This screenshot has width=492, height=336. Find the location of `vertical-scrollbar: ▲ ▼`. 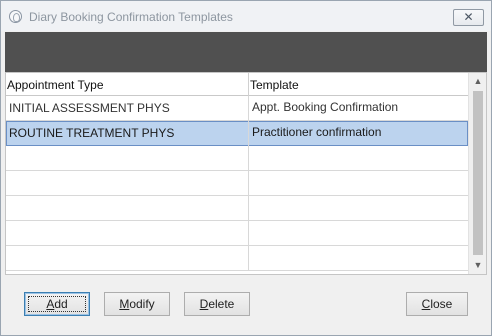

vertical-scrollbar: ▲ ▼ is located at coordinates (477, 173).